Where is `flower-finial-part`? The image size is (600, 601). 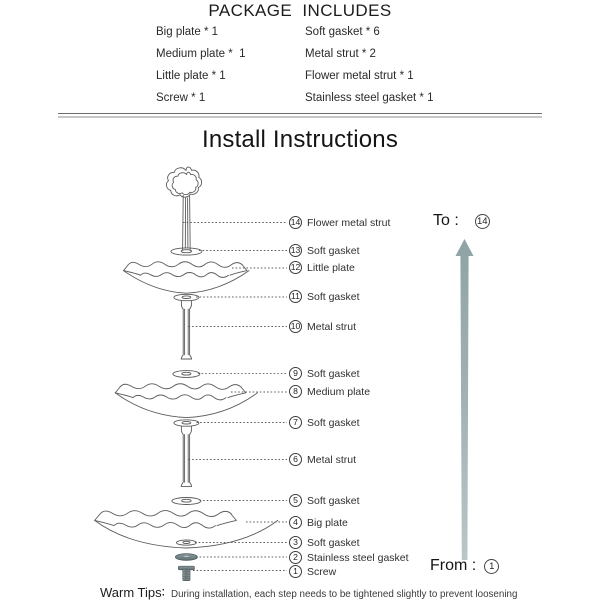 flower-finial-part is located at coordinates (184, 208).